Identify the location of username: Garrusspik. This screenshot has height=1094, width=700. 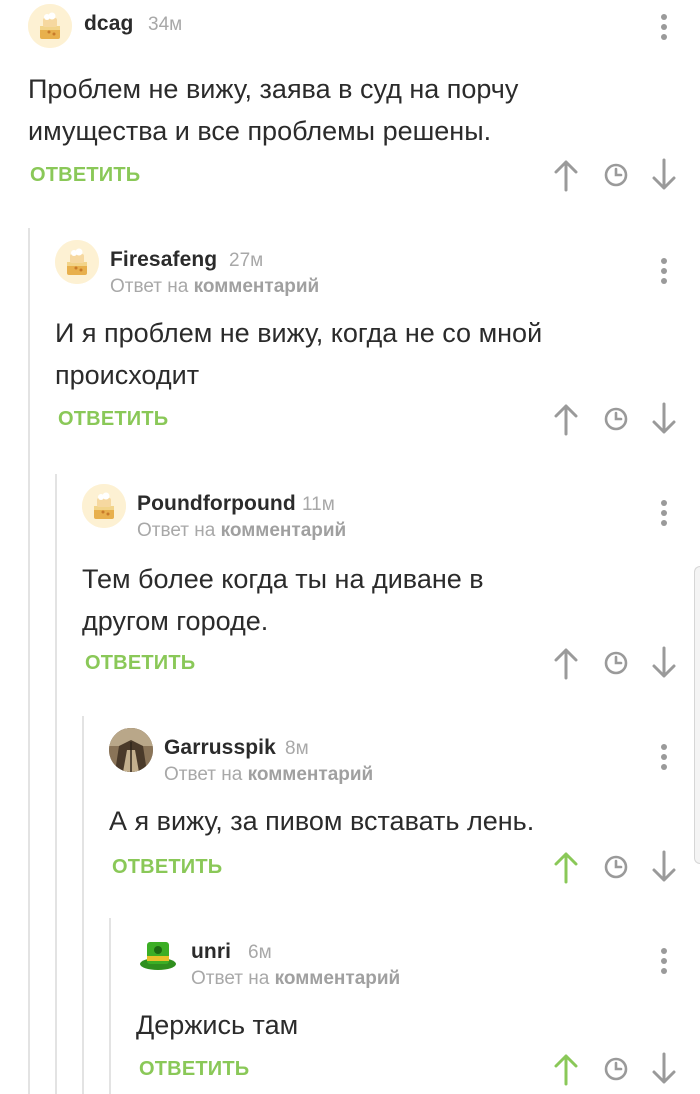
(220, 748).